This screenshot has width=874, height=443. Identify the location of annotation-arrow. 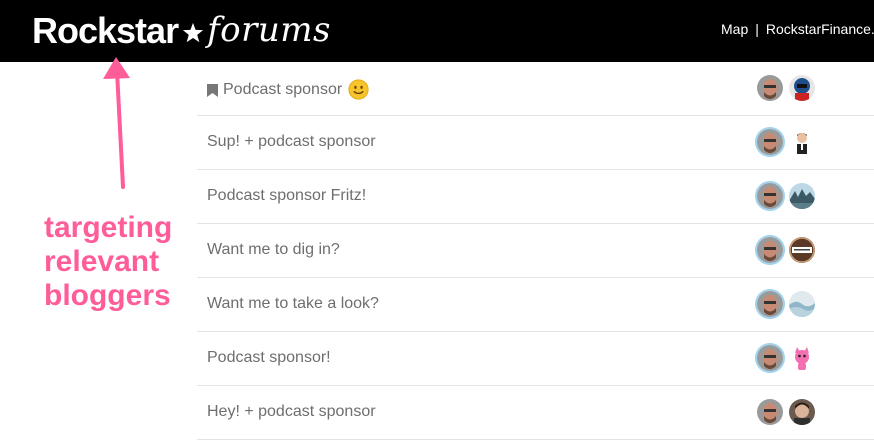
(116, 123).